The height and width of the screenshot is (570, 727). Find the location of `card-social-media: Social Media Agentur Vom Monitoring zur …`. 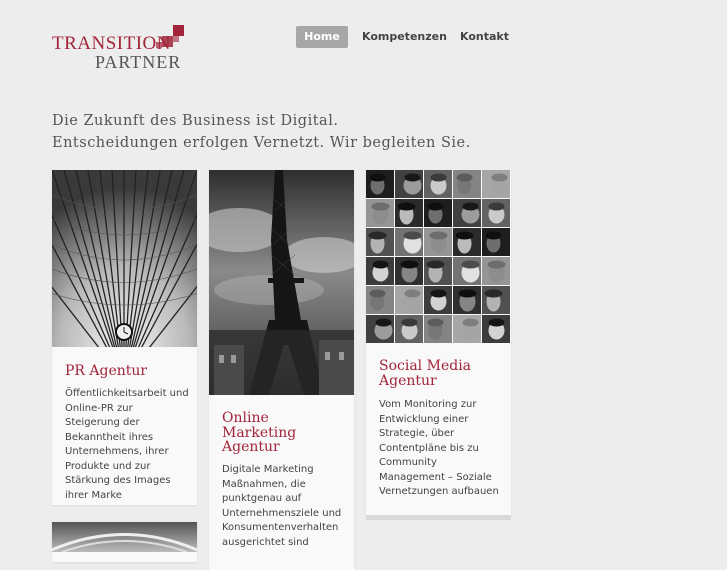

card-social-media: Social Media Agentur Vom Monitoring zur … is located at coordinates (438, 342).